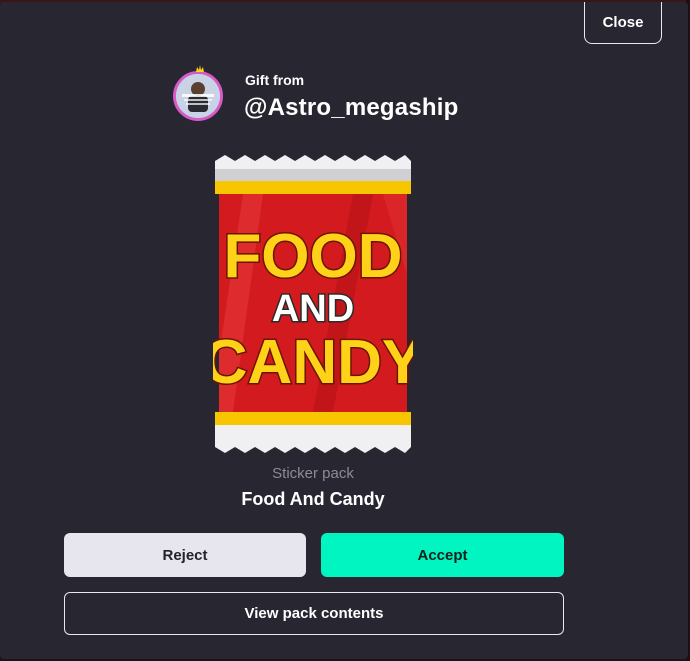  I want to click on pack-art-line1: FOOD, so click(312, 256).